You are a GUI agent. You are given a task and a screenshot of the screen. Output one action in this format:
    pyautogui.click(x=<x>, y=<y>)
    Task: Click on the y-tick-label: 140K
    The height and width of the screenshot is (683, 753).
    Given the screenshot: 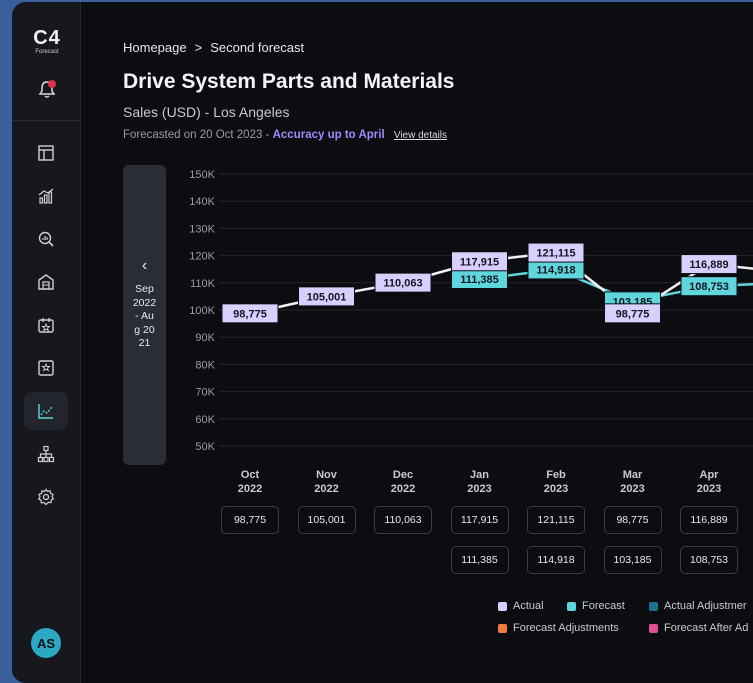 What is the action you would take?
    pyautogui.click(x=202, y=202)
    